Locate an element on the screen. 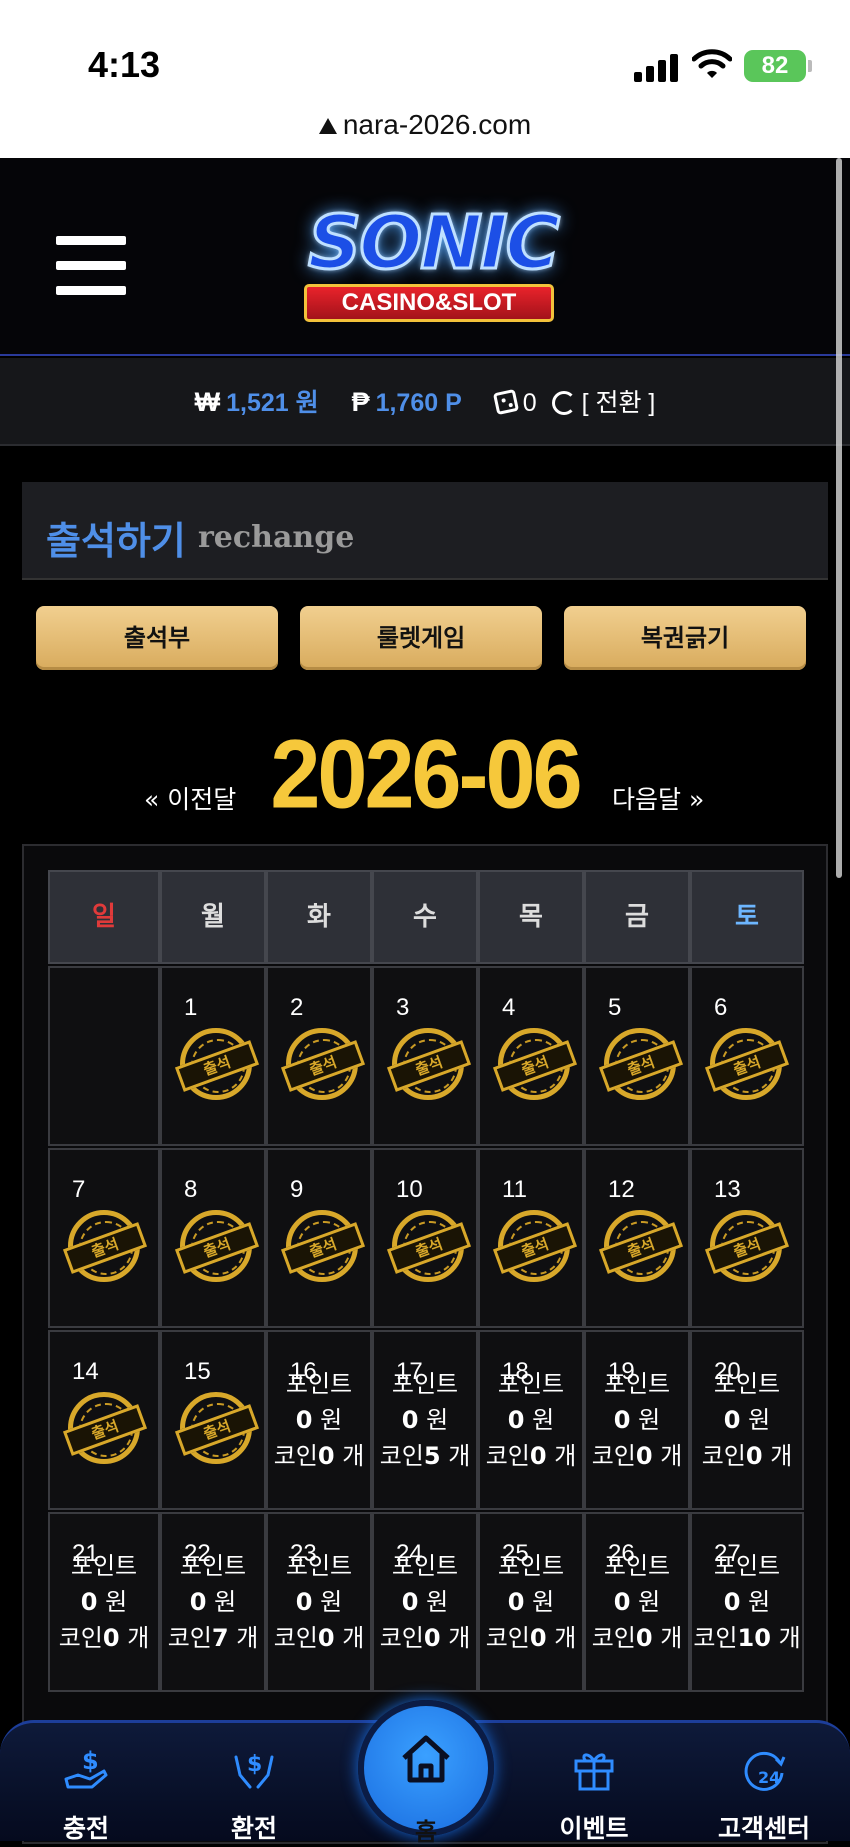  day-number: 3 is located at coordinates (403, 1007).